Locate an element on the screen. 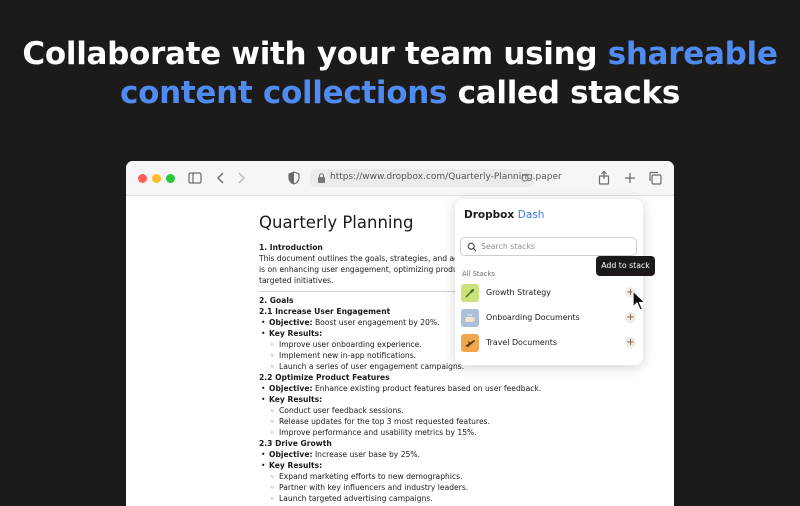 The image size is (800, 506). key-result-item: Launch targeted advertising campaigns. is located at coordinates (414, 498).